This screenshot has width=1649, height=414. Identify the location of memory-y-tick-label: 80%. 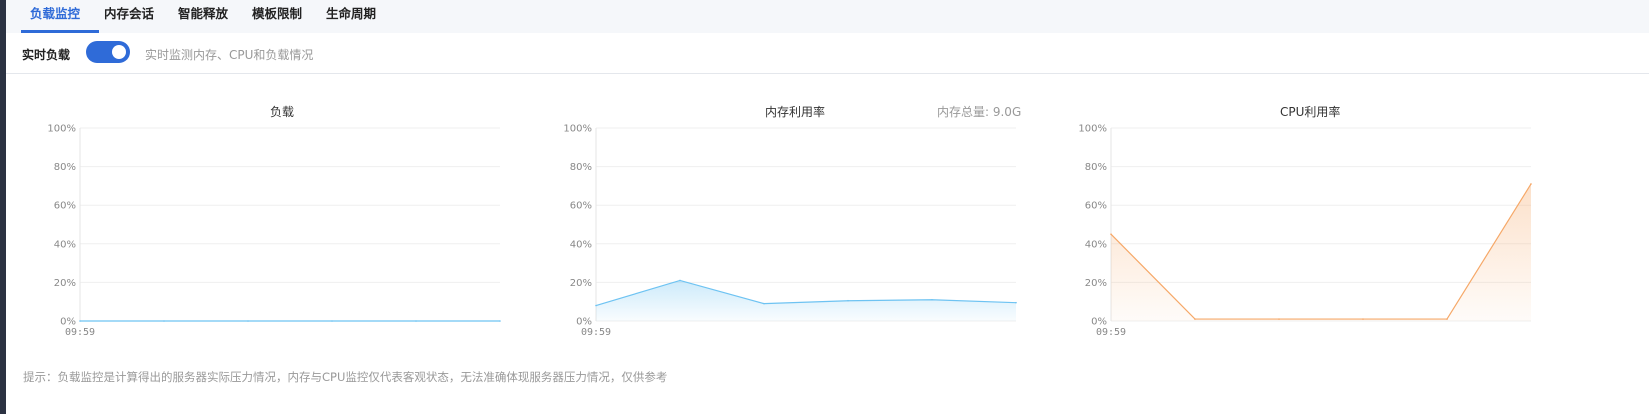
(581, 167).